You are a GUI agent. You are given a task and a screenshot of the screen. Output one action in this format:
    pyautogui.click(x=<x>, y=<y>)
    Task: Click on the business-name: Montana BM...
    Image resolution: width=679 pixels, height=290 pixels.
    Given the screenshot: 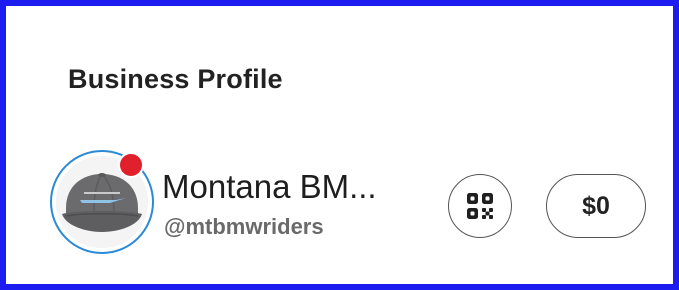 What is the action you would take?
    pyautogui.click(x=269, y=186)
    